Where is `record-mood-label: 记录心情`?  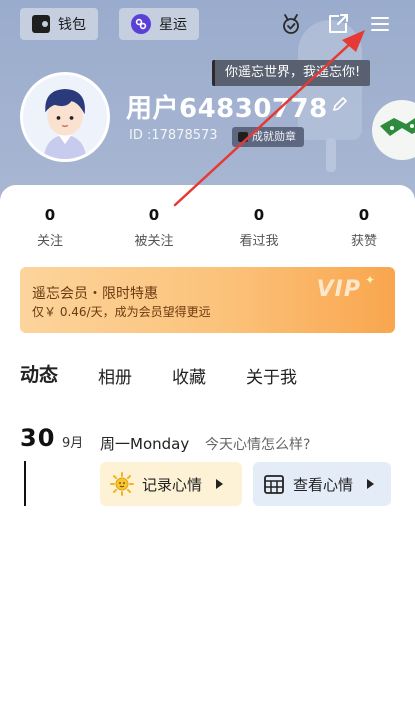 record-mood-label: 记录心情 is located at coordinates (172, 484).